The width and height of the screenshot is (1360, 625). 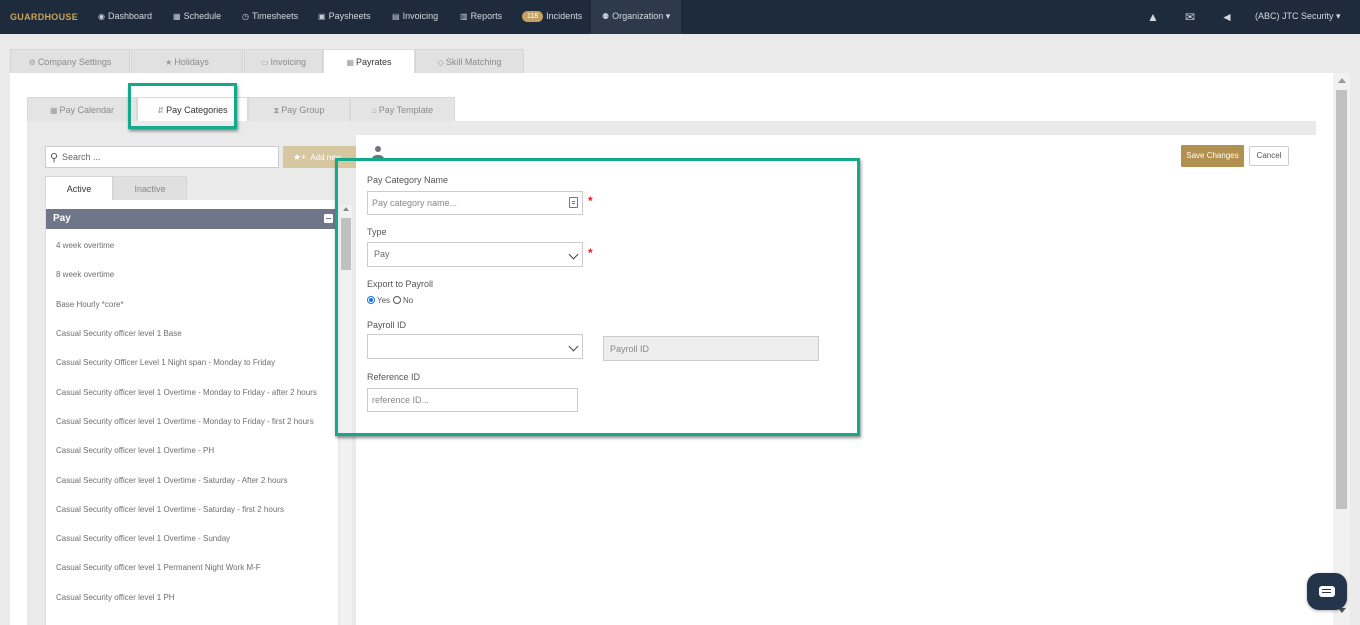 What do you see at coordinates (130, 16) in the screenshot?
I see `nav-dashboard-label: Dashboard` at bounding box center [130, 16].